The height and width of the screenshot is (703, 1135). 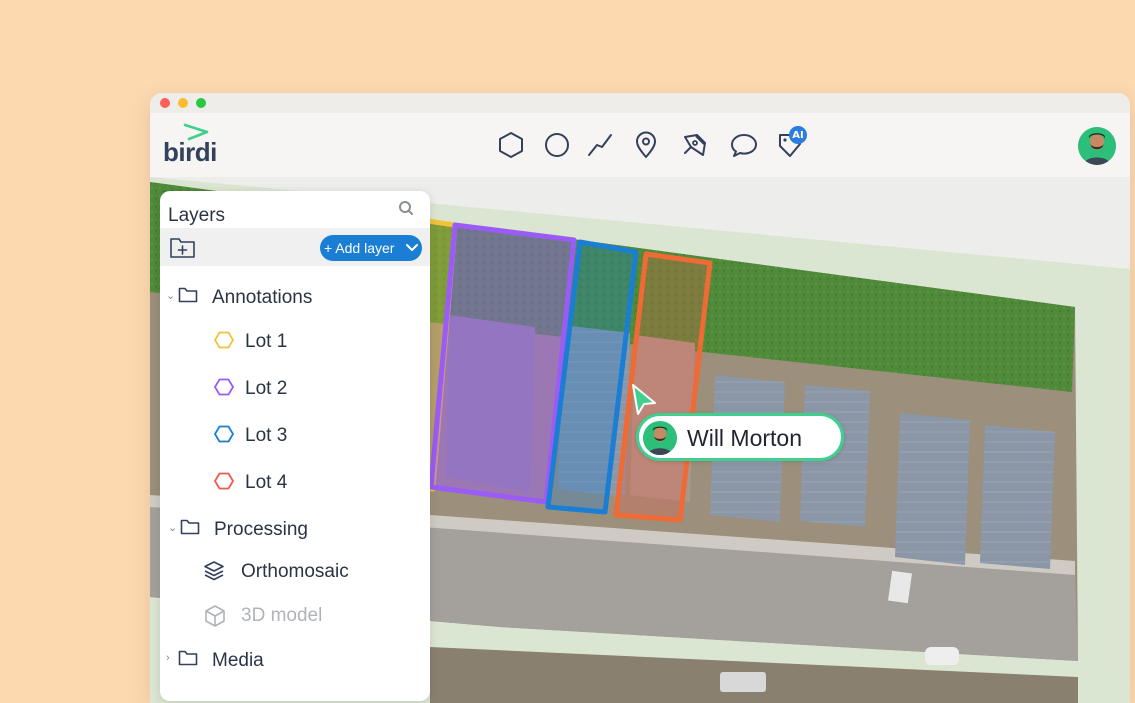 What do you see at coordinates (201, 103) in the screenshot?
I see `maximize-window-button` at bounding box center [201, 103].